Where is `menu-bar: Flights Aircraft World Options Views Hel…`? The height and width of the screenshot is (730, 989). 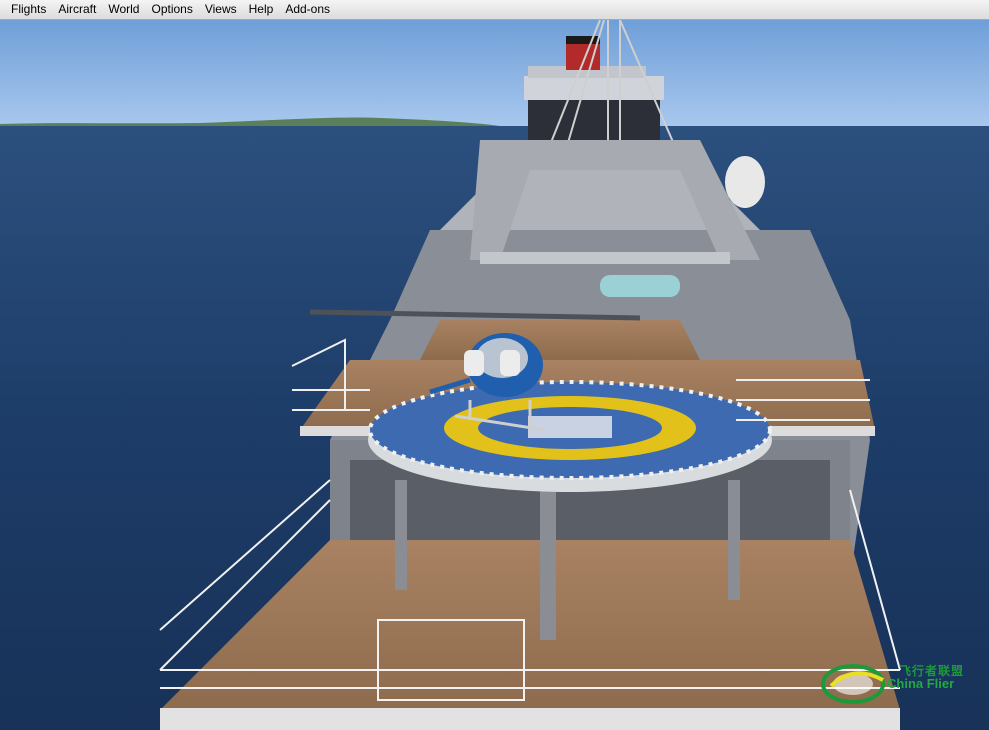
menu-bar: Flights Aircraft World Options Views Hel… is located at coordinates (494, 10).